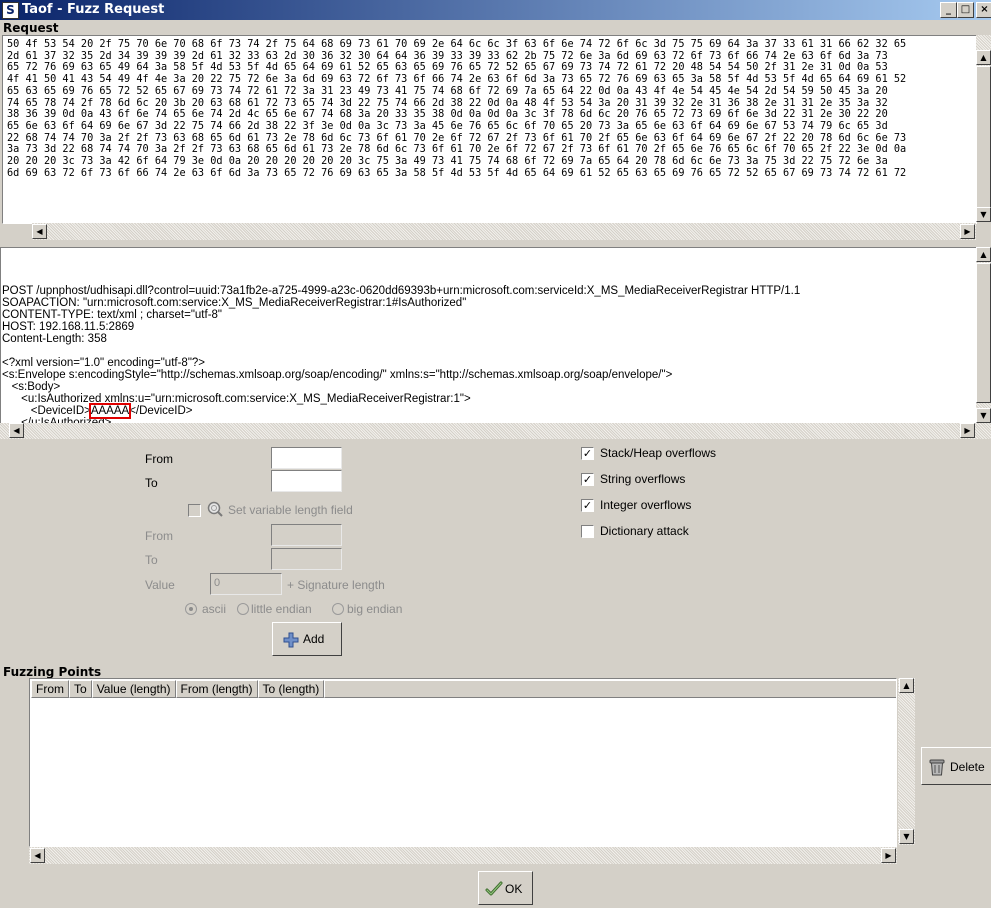  Describe the element at coordinates (290, 510) in the screenshot. I see `variable-length-label: Set variable length field` at that location.